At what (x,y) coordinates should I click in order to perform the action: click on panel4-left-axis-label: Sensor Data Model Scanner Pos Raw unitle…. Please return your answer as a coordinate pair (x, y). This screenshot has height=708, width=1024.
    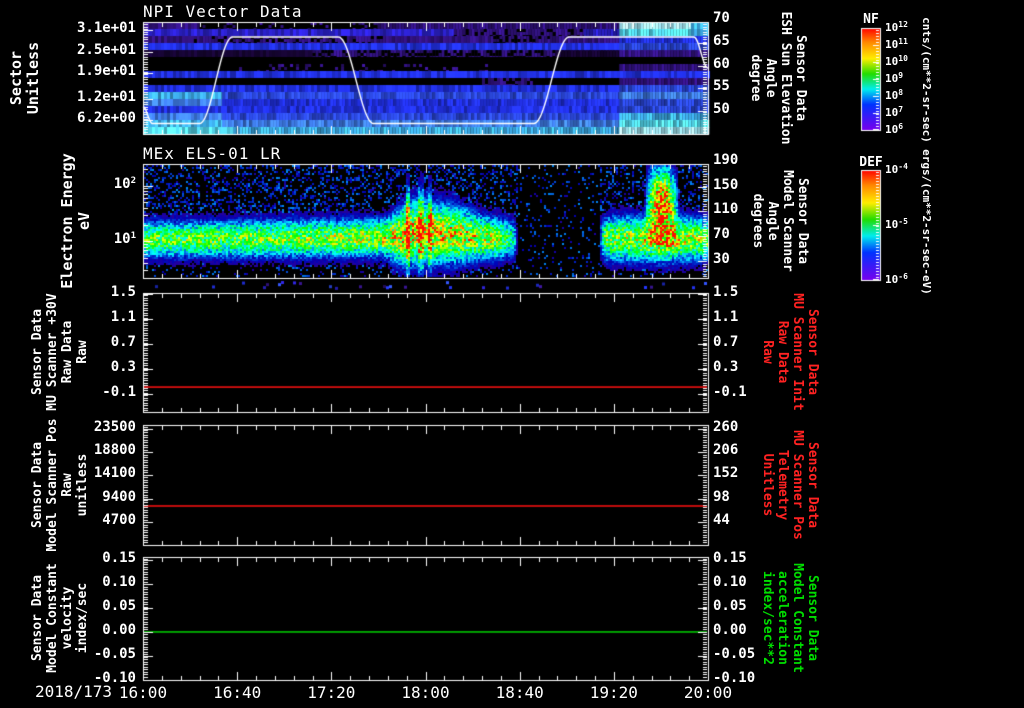
    Looking at the image, I should click on (60, 485).